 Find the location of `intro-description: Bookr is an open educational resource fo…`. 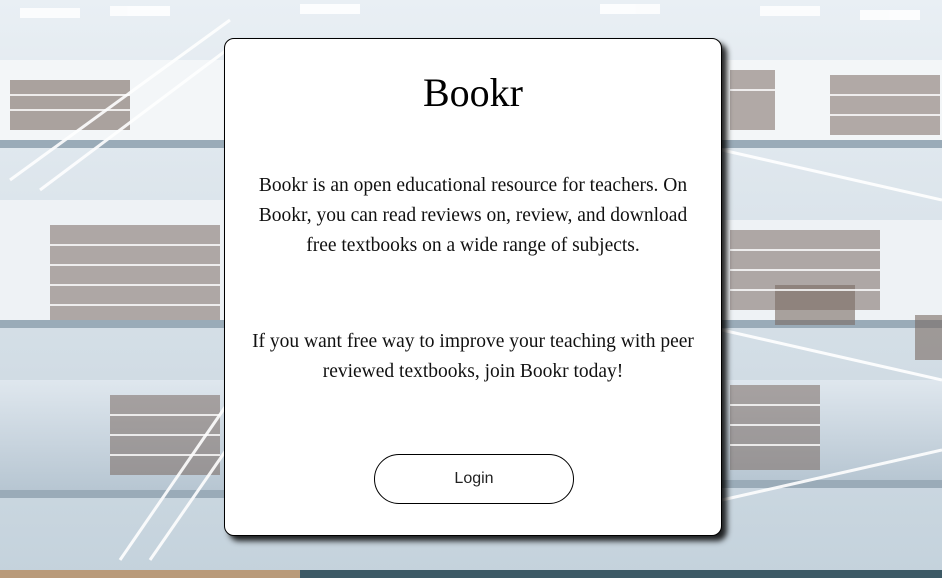

intro-description: Bookr is an open educational resource fo… is located at coordinates (473, 215).